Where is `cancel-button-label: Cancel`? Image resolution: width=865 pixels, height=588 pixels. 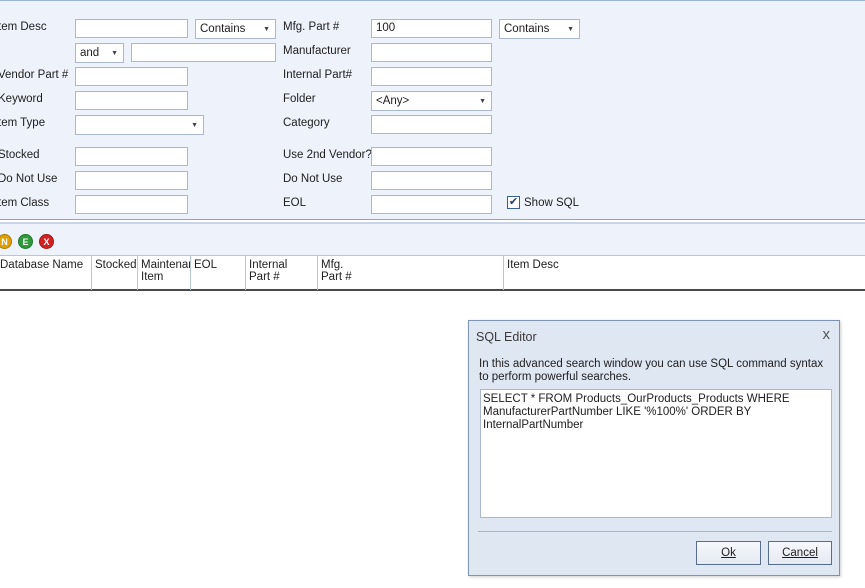
cancel-button-label: Cancel is located at coordinates (800, 553).